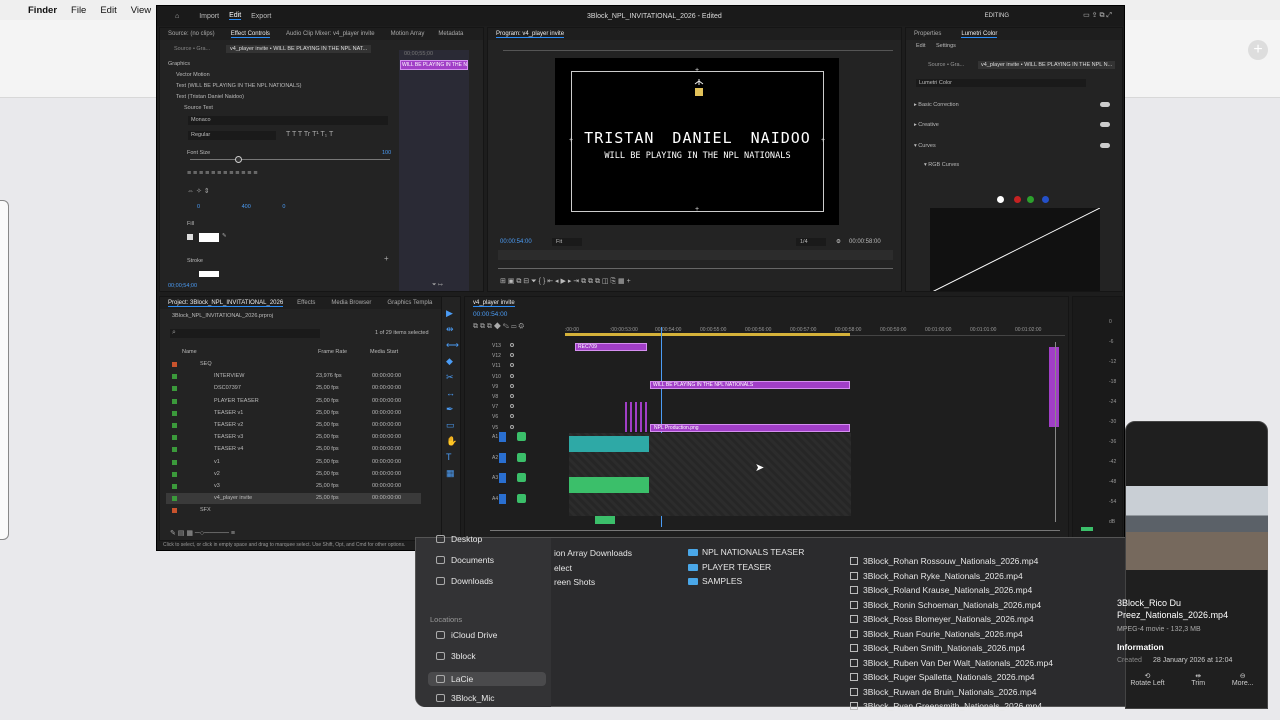 The width and height of the screenshot is (1280, 720). Describe the element at coordinates (293, 499) in the screenshot. I see `project-row: v4_player invite 25,00 fps 00:00:00:00` at that location.